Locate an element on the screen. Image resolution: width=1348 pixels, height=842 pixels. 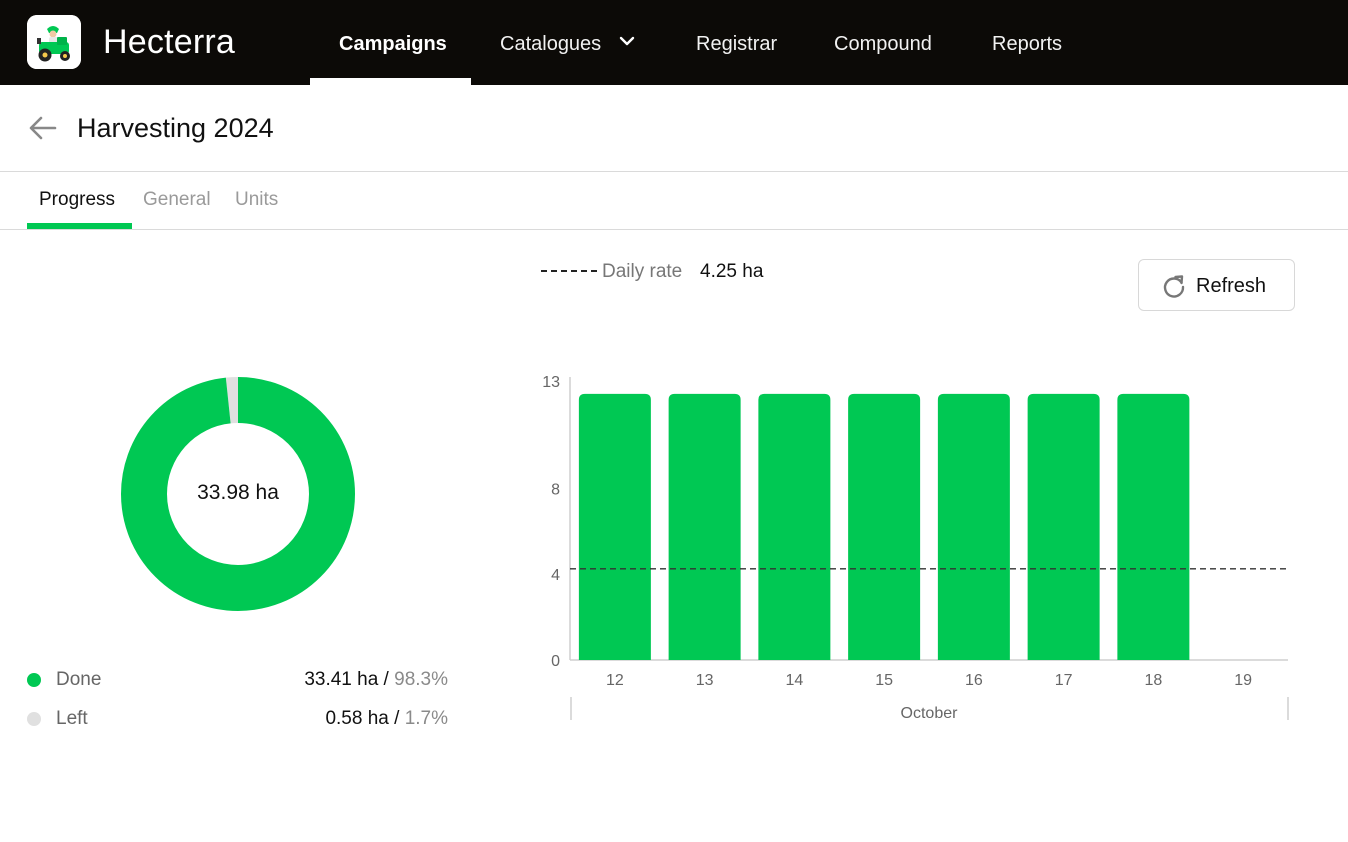
refresh-button: Refresh is located at coordinates (1216, 285).